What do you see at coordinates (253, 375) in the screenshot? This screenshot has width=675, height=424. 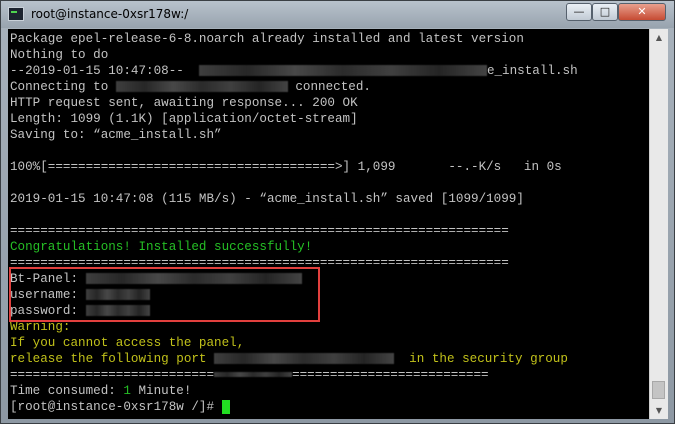 I see `redacted-segment` at bounding box center [253, 375].